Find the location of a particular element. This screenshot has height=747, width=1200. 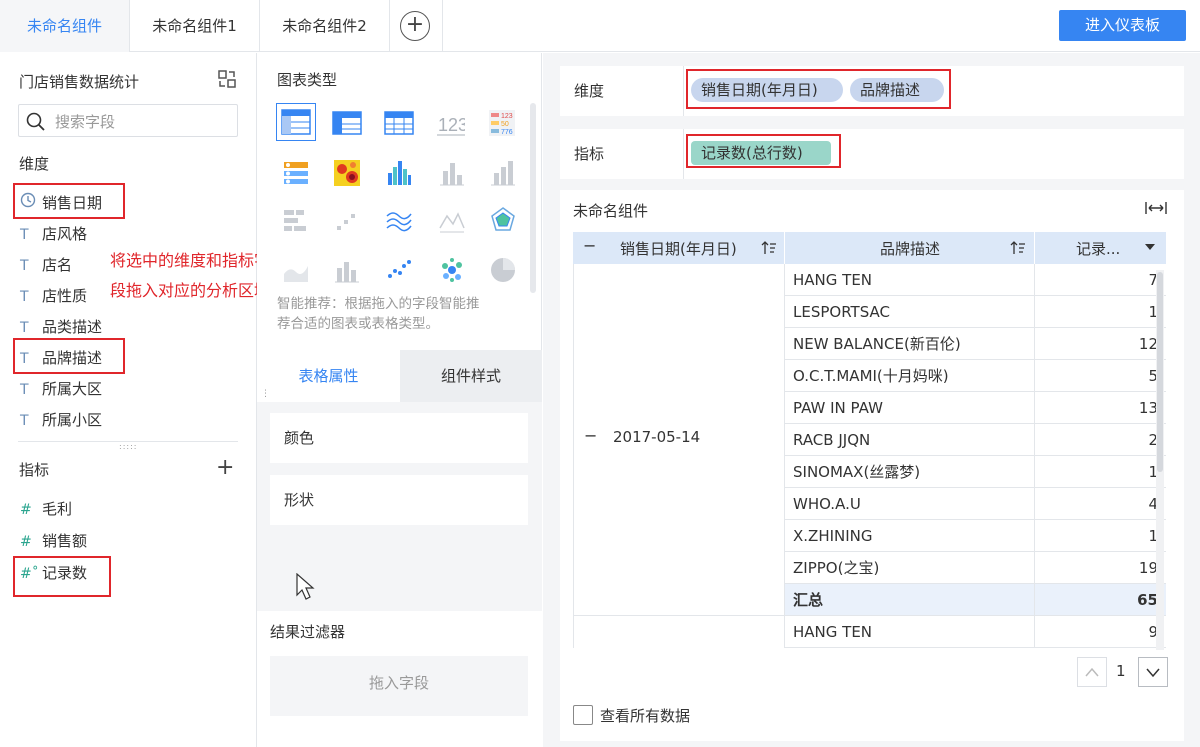

table-row: PAW IN PAW 13 is located at coordinates (869, 408).